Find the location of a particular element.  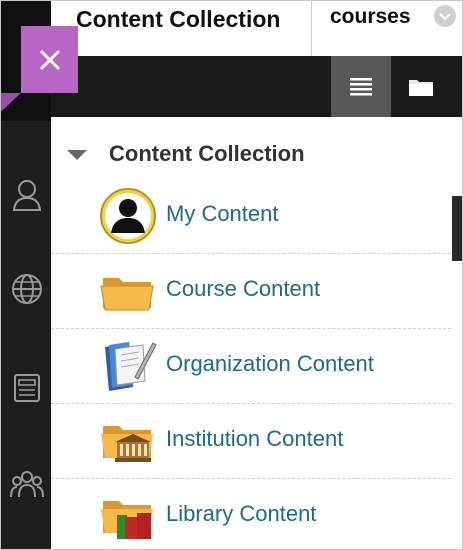

item-label: Organization Content is located at coordinates (270, 364).